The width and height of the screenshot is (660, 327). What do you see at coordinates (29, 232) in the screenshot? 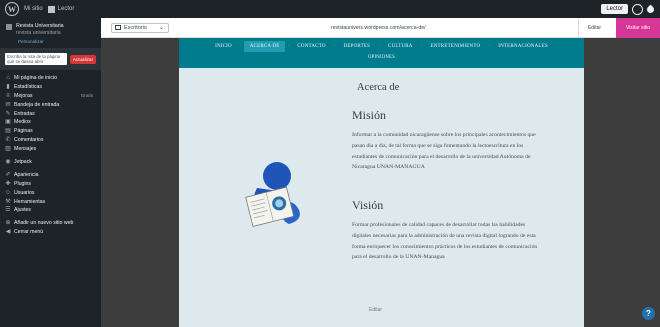
I see `sidebar-item-label: Cerrar menú` at bounding box center [29, 232].